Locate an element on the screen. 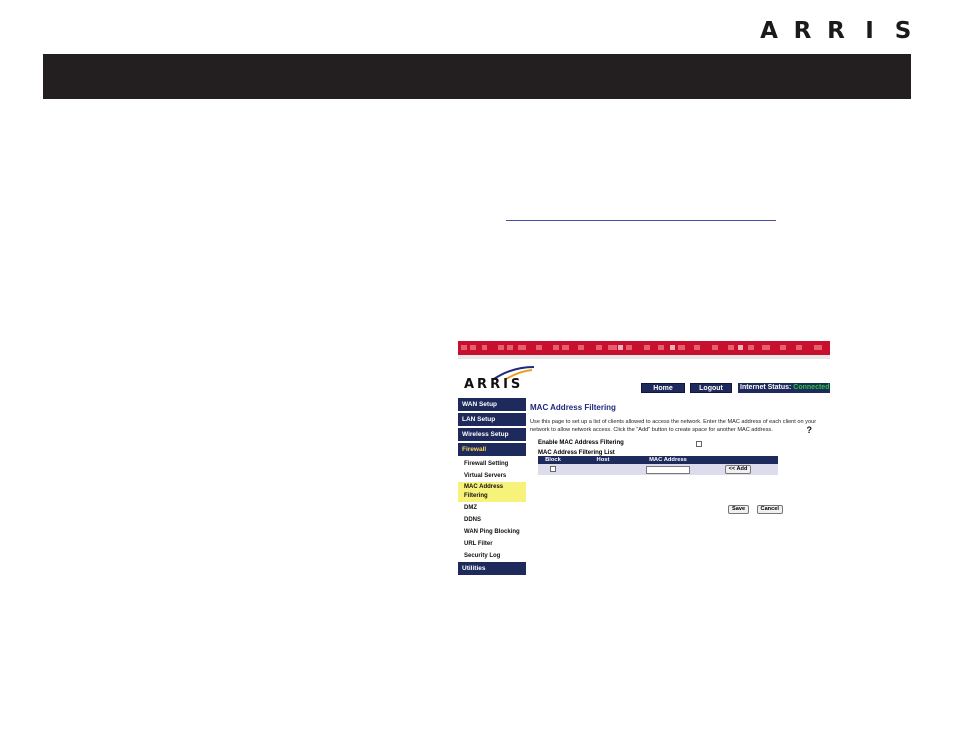  page-title-bar is located at coordinates (477, 76).